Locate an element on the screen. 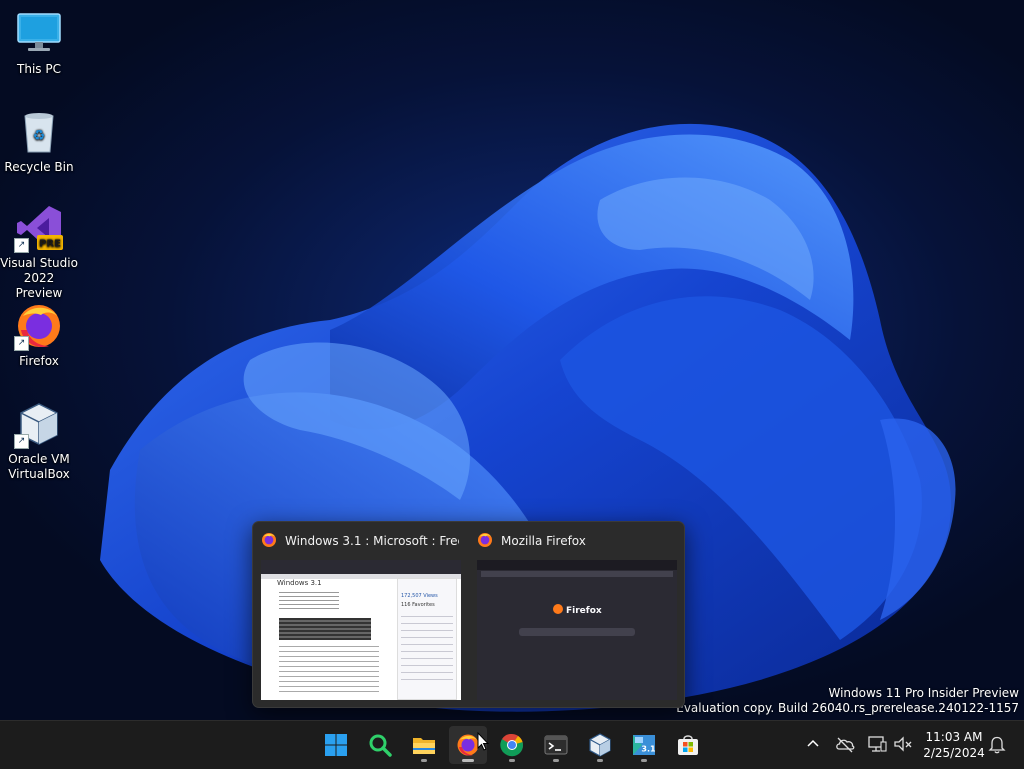 This screenshot has width=1024, height=769. clock: 11:03 AM 2/25/2024 is located at coordinates (954, 745).